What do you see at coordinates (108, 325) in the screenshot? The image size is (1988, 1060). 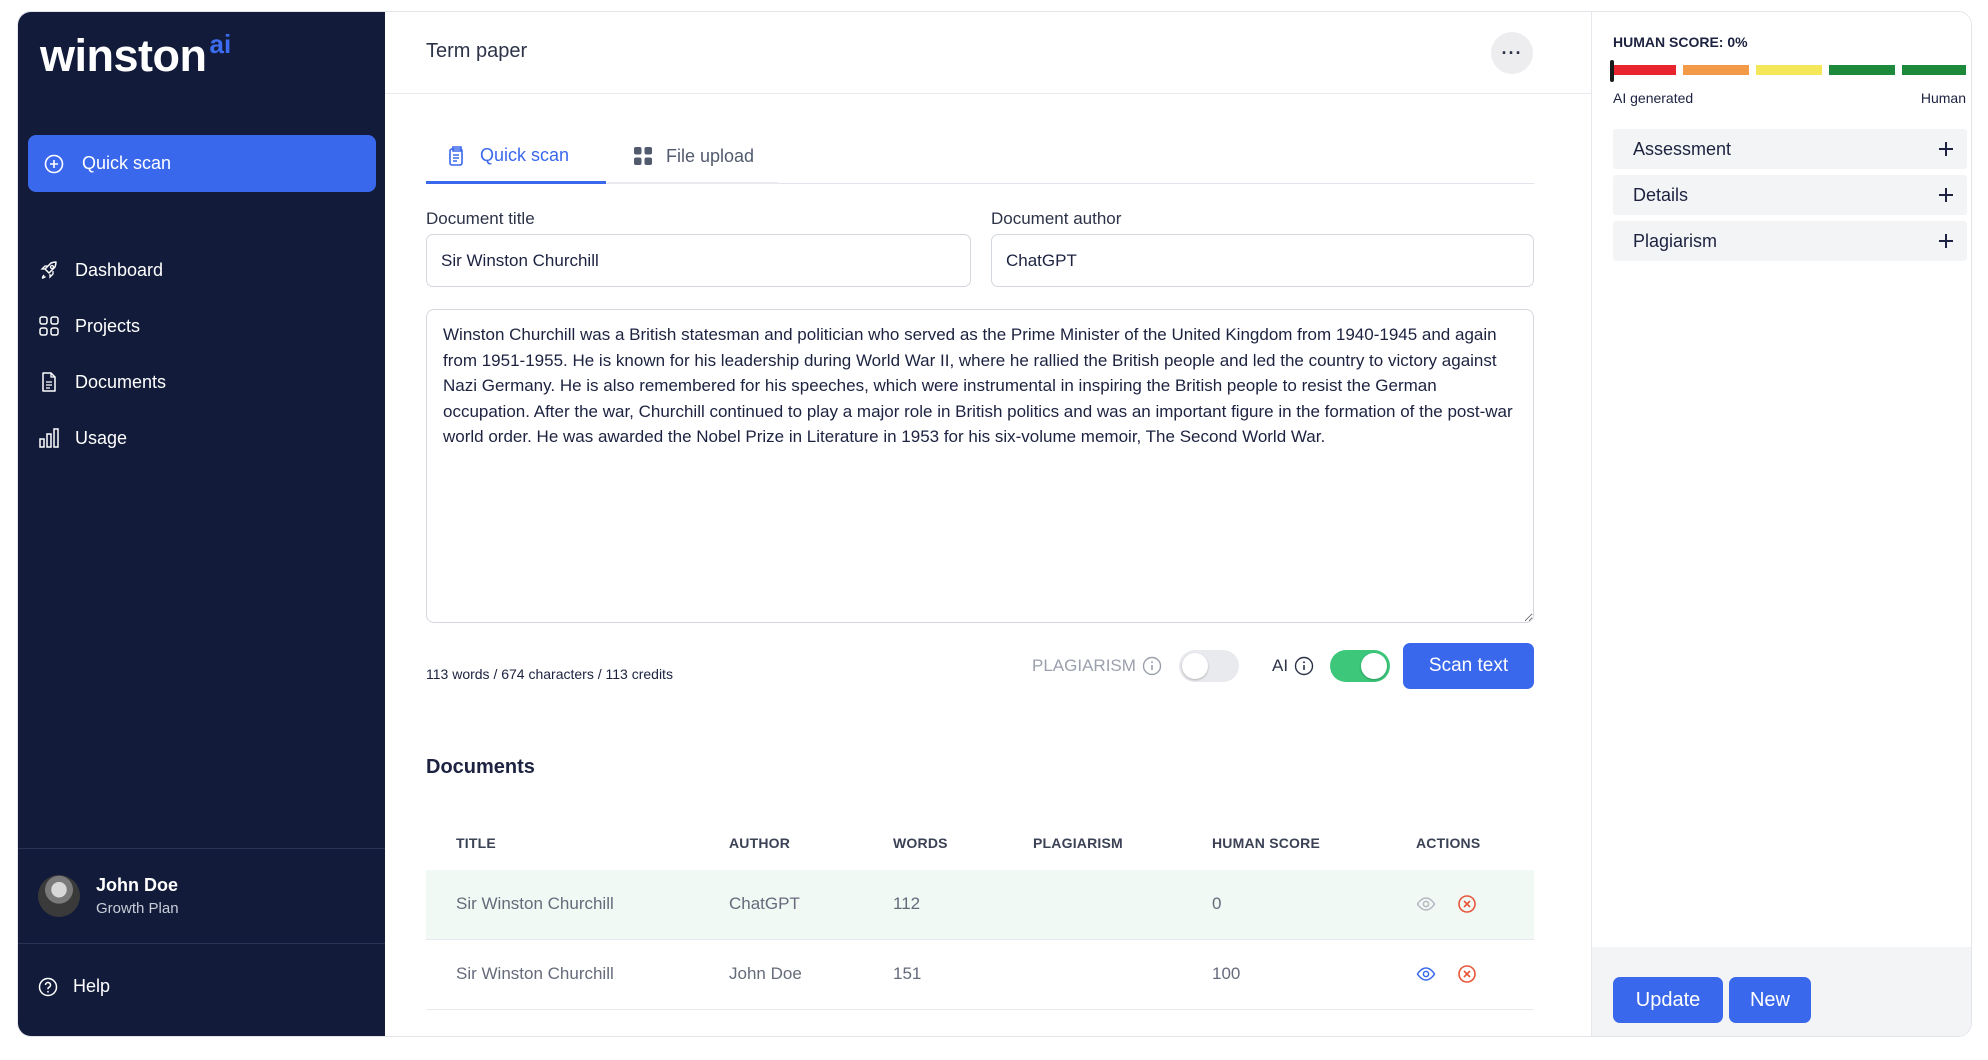 I see `sidebar-item-label: Projects` at bounding box center [108, 325].